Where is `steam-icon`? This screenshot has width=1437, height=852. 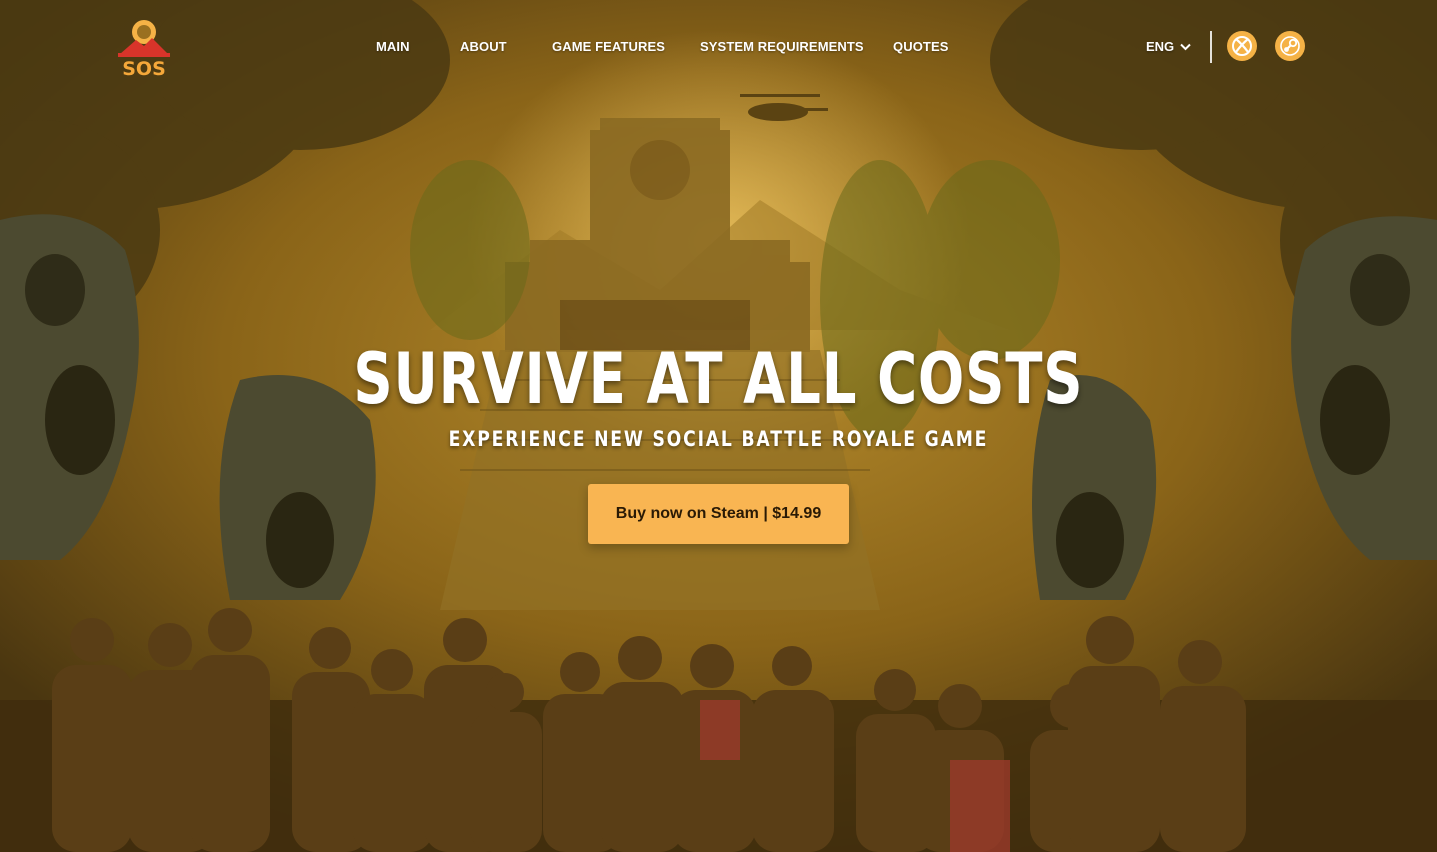 steam-icon is located at coordinates (1290, 46).